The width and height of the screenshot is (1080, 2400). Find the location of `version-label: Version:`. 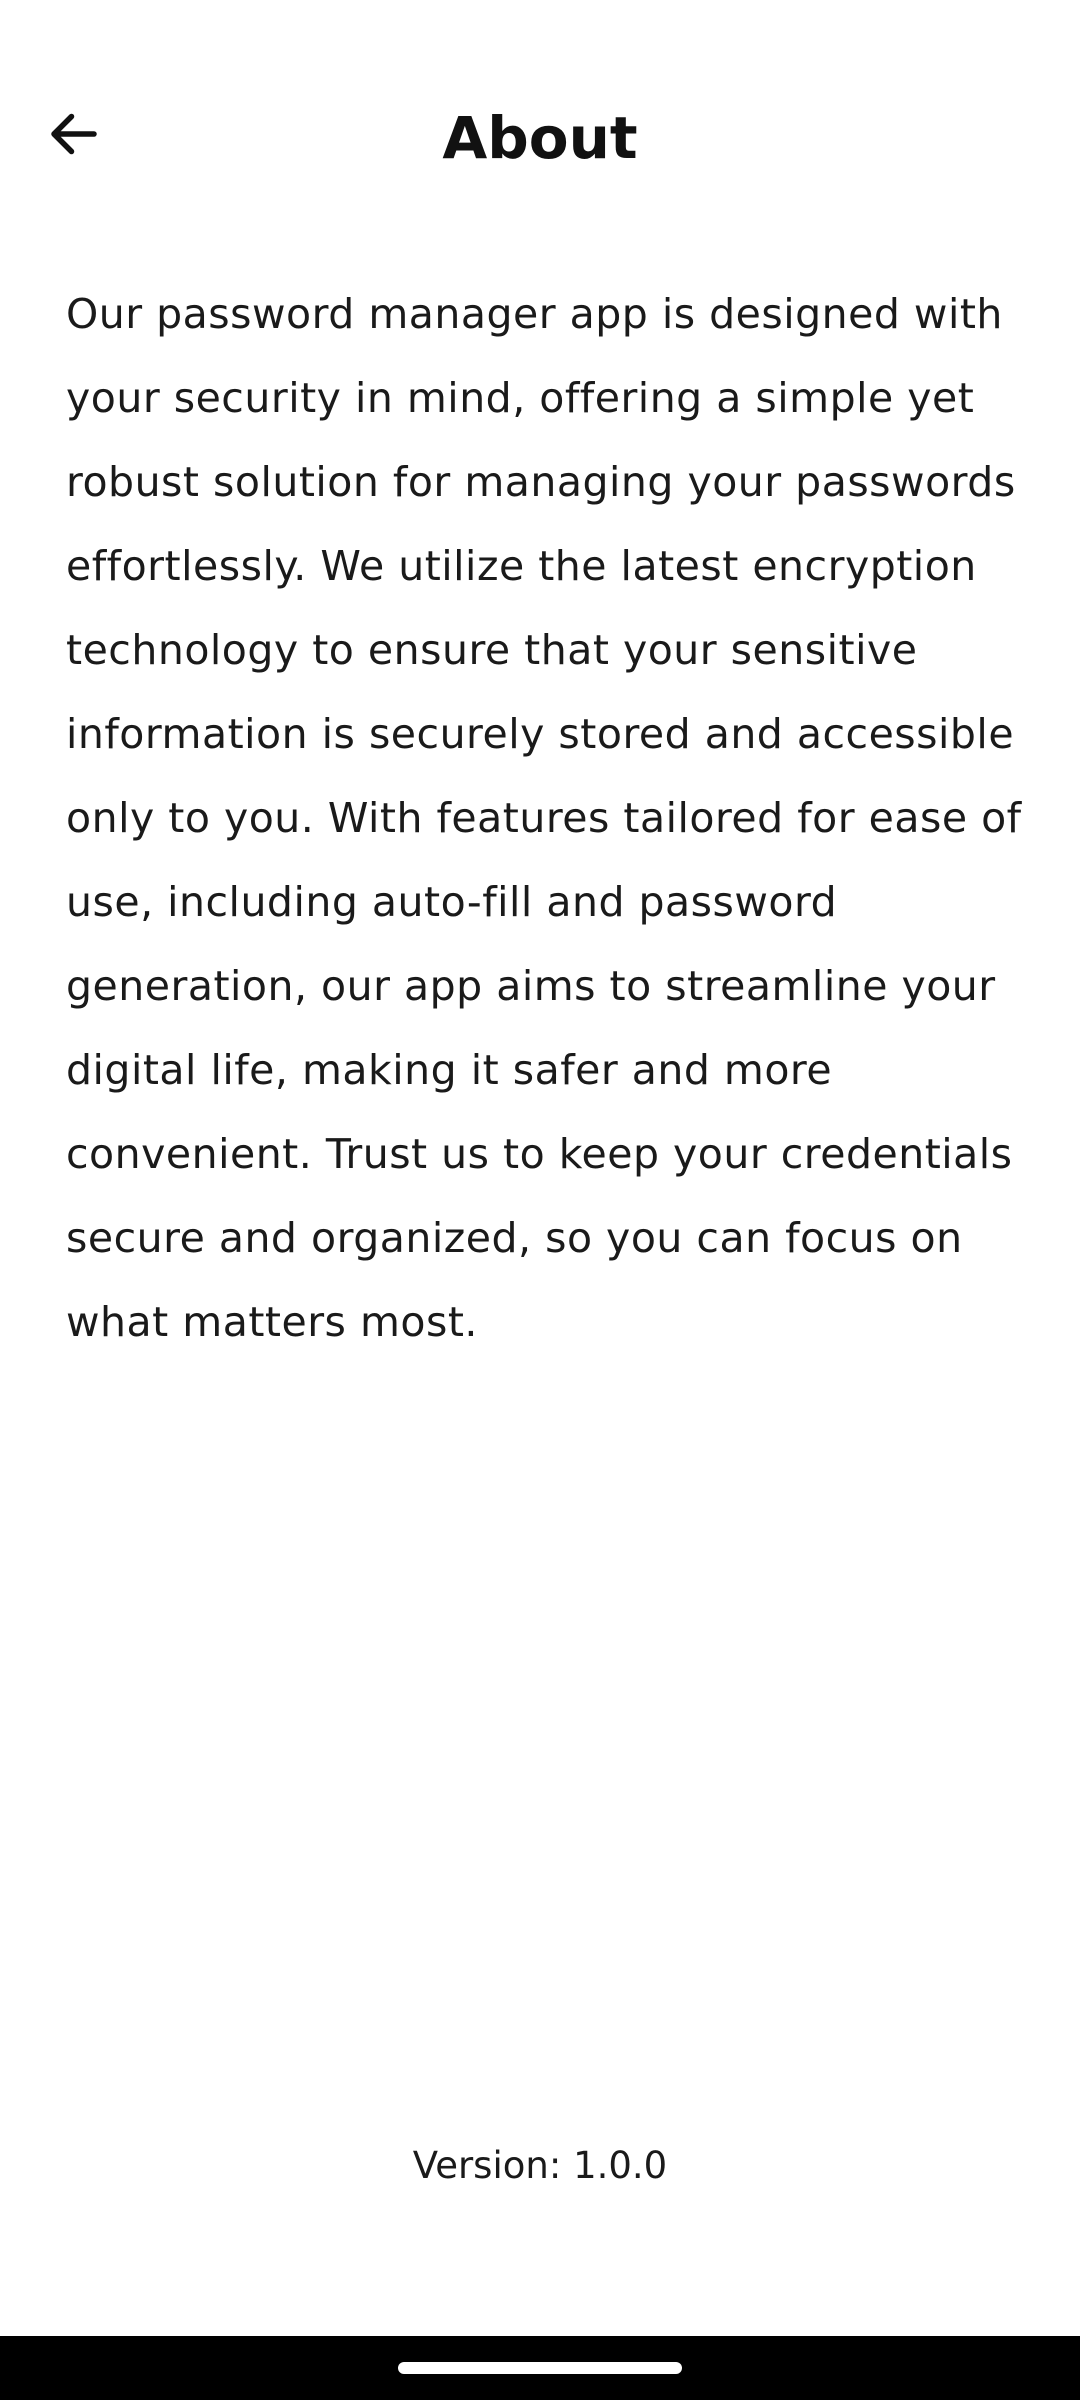

version-label: Version: is located at coordinates (487, 2165).